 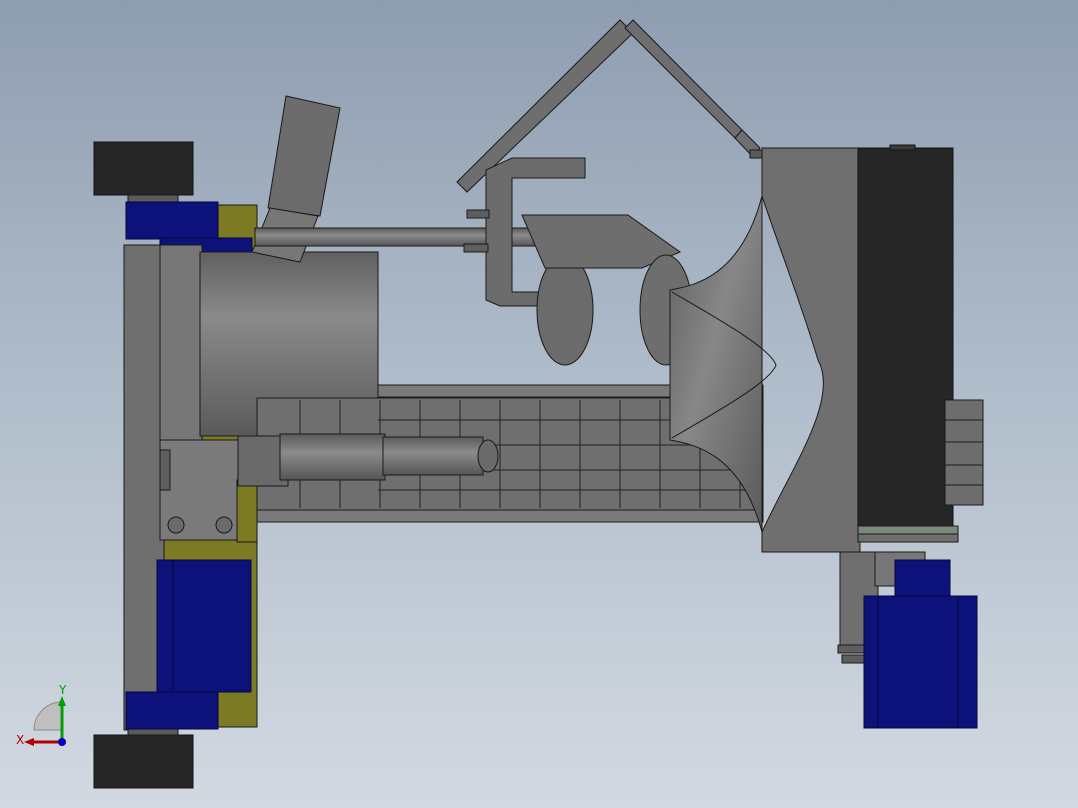 What do you see at coordinates (29, 742) in the screenshot?
I see `x-axis-arrowhead` at bounding box center [29, 742].